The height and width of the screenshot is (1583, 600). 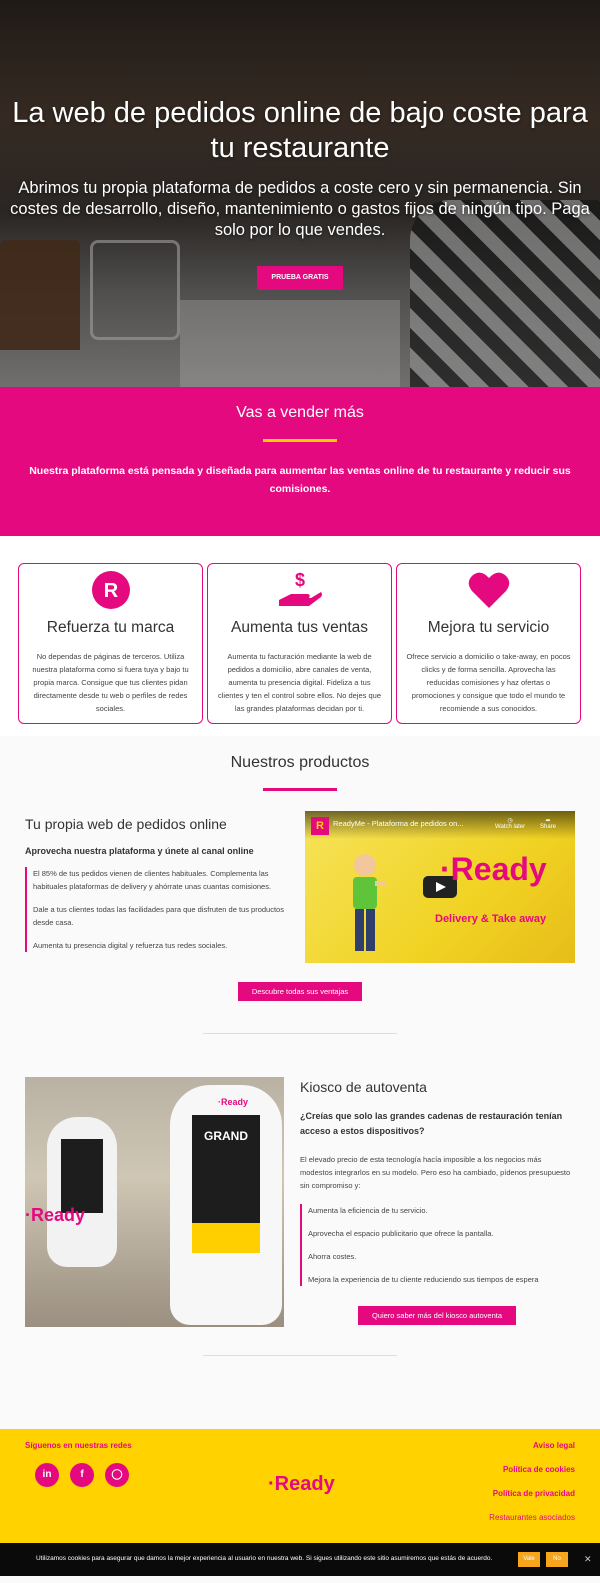 What do you see at coordinates (55, 1215) in the screenshot?
I see `kiosk-brand-logo: ·Ready` at bounding box center [55, 1215].